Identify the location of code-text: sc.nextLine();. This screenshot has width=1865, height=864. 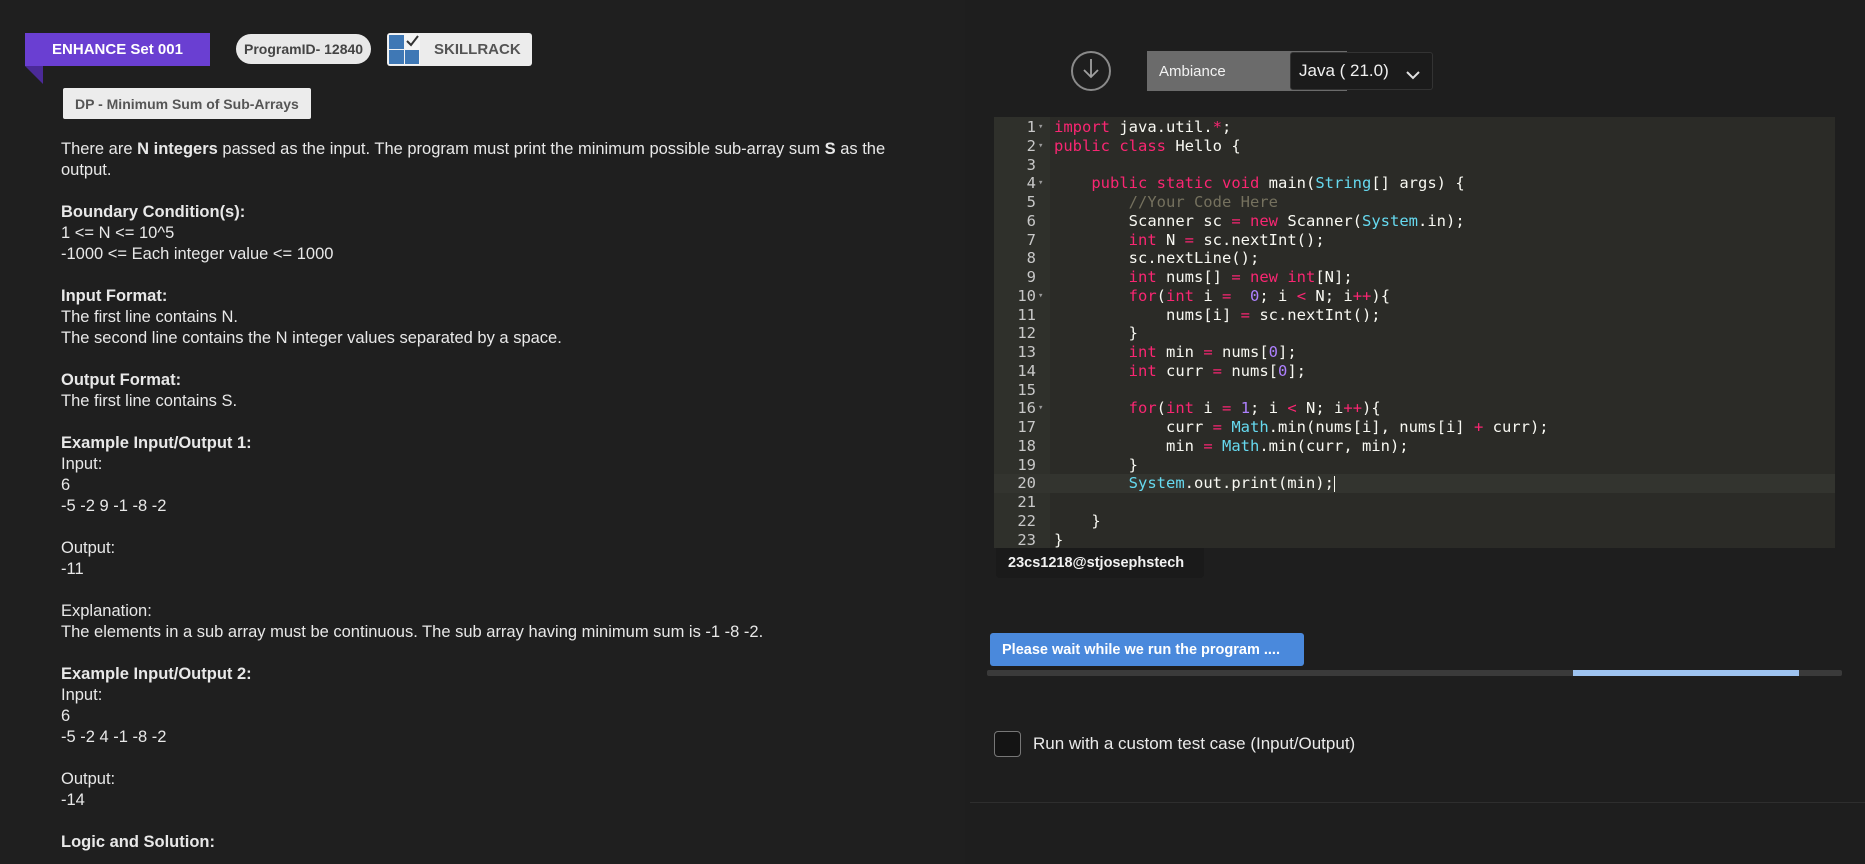
(1157, 258).